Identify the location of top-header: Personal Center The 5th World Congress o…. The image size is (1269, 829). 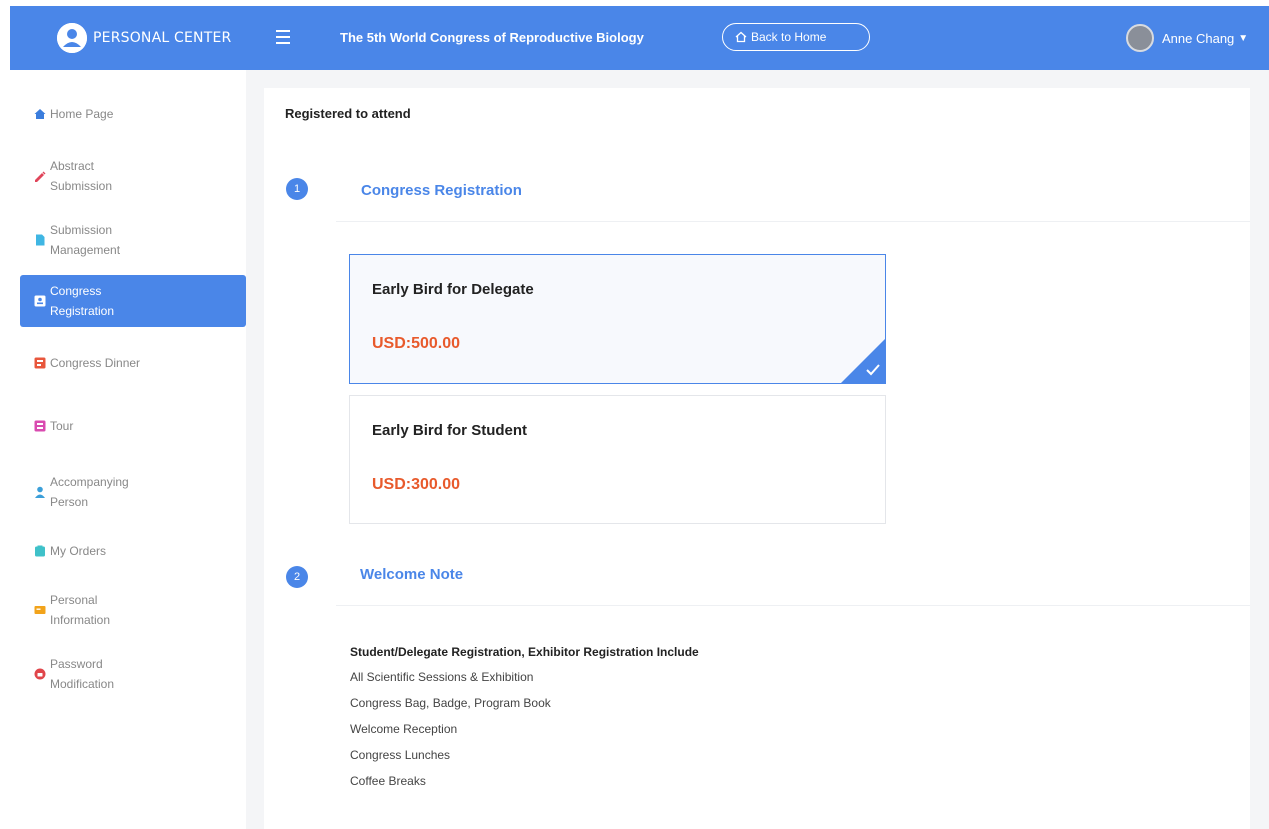
(639, 38).